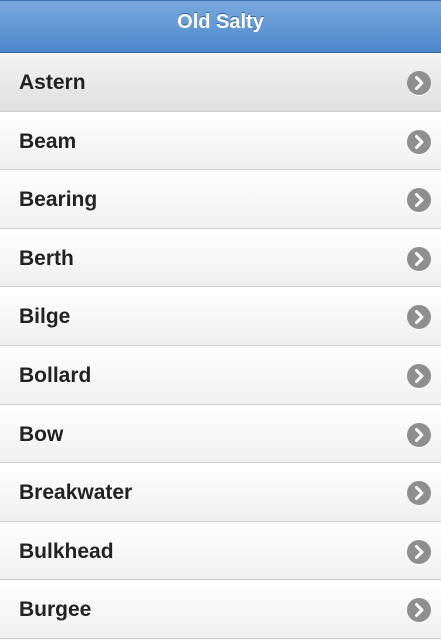 The height and width of the screenshot is (640, 441). What do you see at coordinates (220, 375) in the screenshot?
I see `list-item: Bollard` at bounding box center [220, 375].